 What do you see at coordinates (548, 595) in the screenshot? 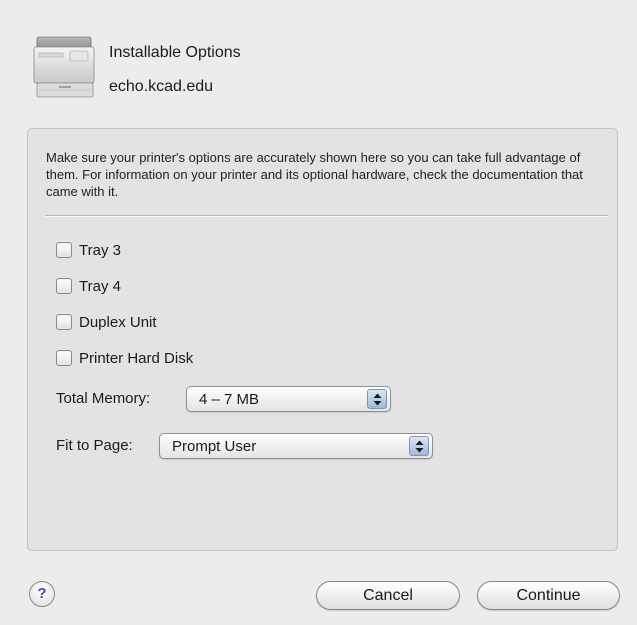
I see `continue-button: Continue` at bounding box center [548, 595].